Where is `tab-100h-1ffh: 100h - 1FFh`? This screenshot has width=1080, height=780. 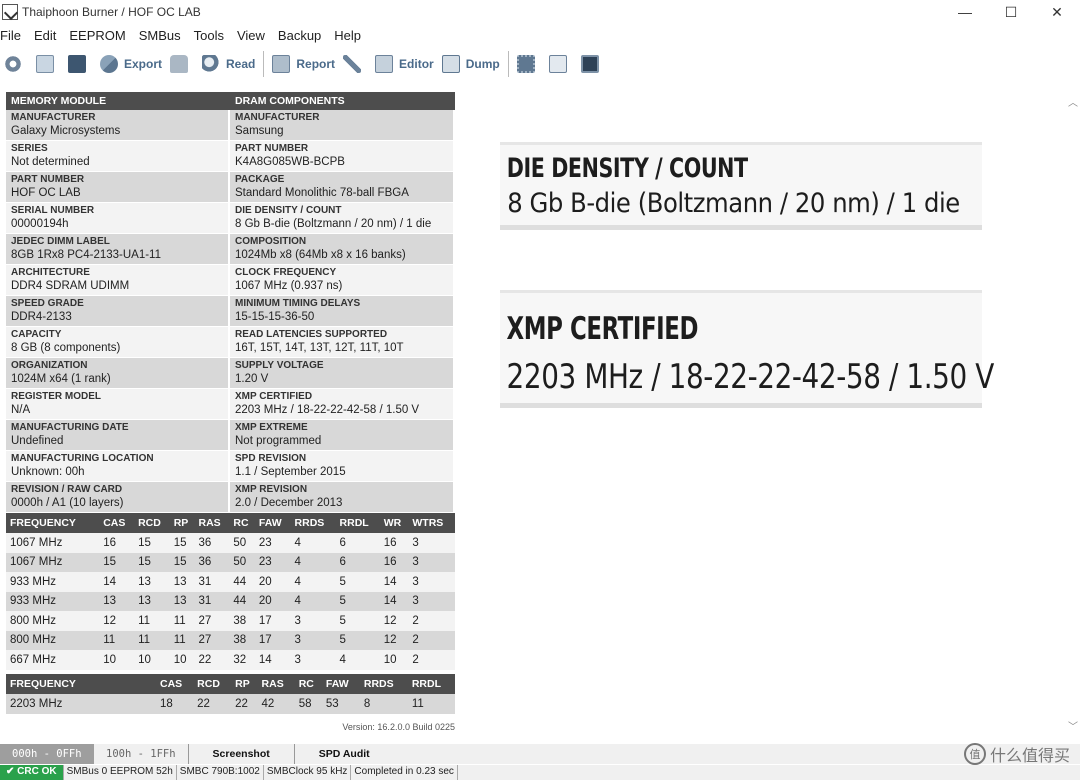 tab-100h-1ffh: 100h - 1FFh is located at coordinates (141, 754).